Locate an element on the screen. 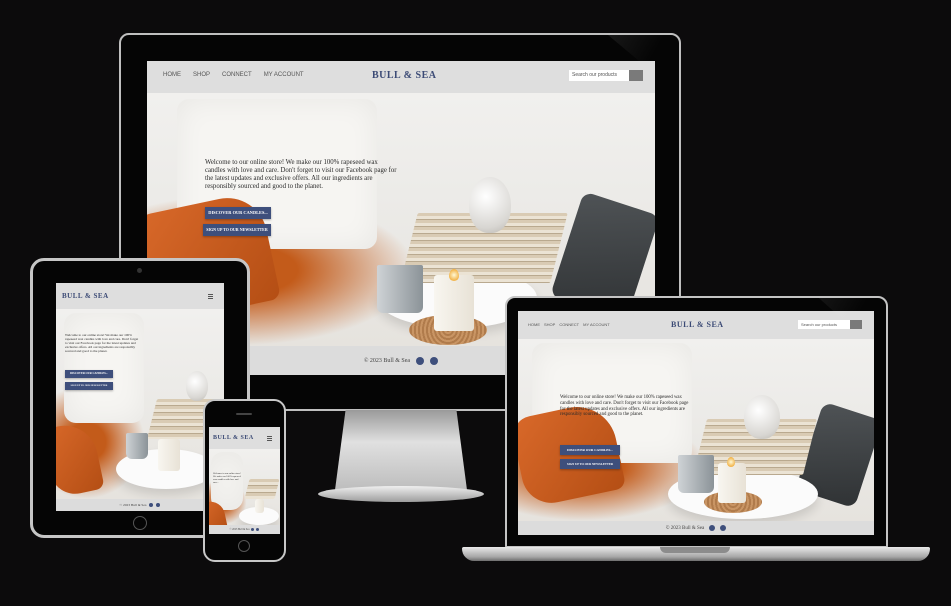 The height and width of the screenshot is (606, 951). tablet-camera is located at coordinates (139, 270).